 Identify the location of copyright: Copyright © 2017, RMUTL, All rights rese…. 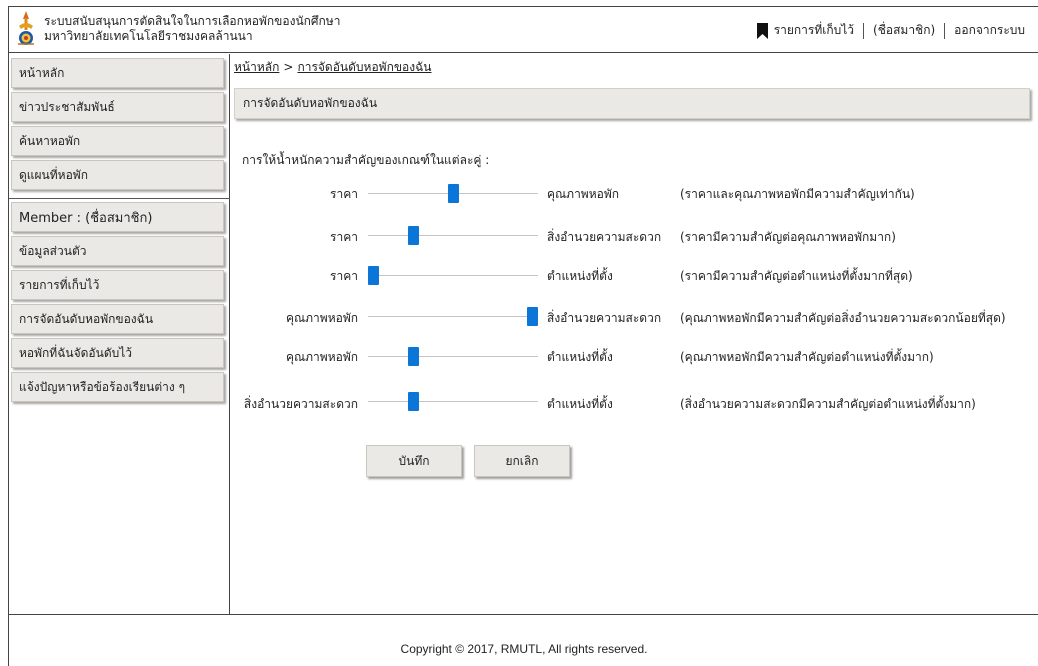
(524, 649).